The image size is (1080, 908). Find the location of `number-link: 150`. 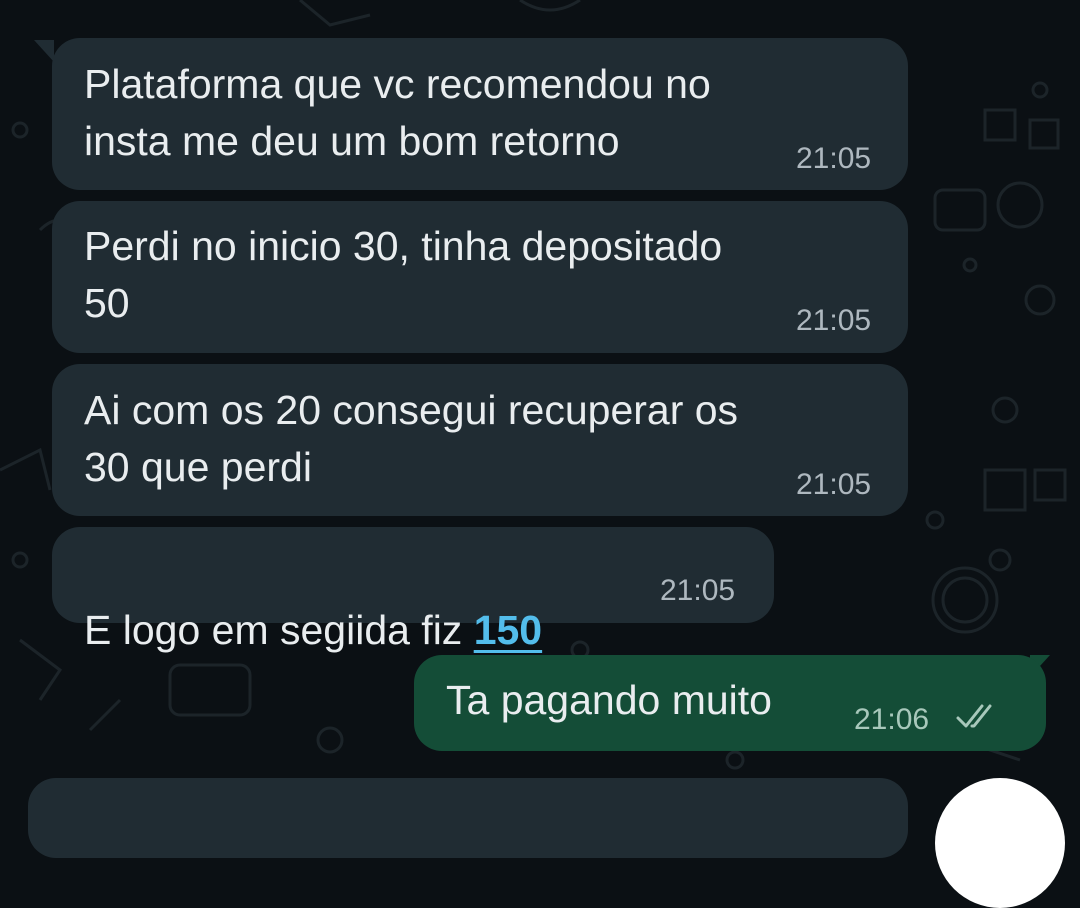

number-link: 150 is located at coordinates (508, 630).